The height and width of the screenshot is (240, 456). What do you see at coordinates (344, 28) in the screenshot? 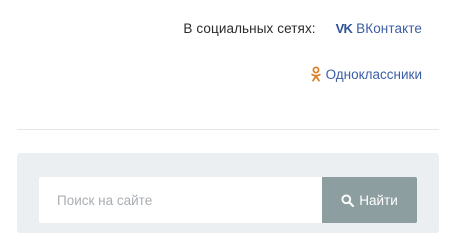
I see `vk-logo-icon: VK` at bounding box center [344, 28].